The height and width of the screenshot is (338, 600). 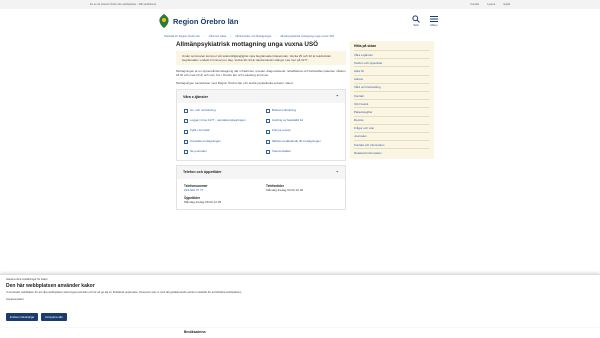 What do you see at coordinates (365, 46) in the screenshot?
I see `toc-title: Hitta på sidan` at bounding box center [365, 46].